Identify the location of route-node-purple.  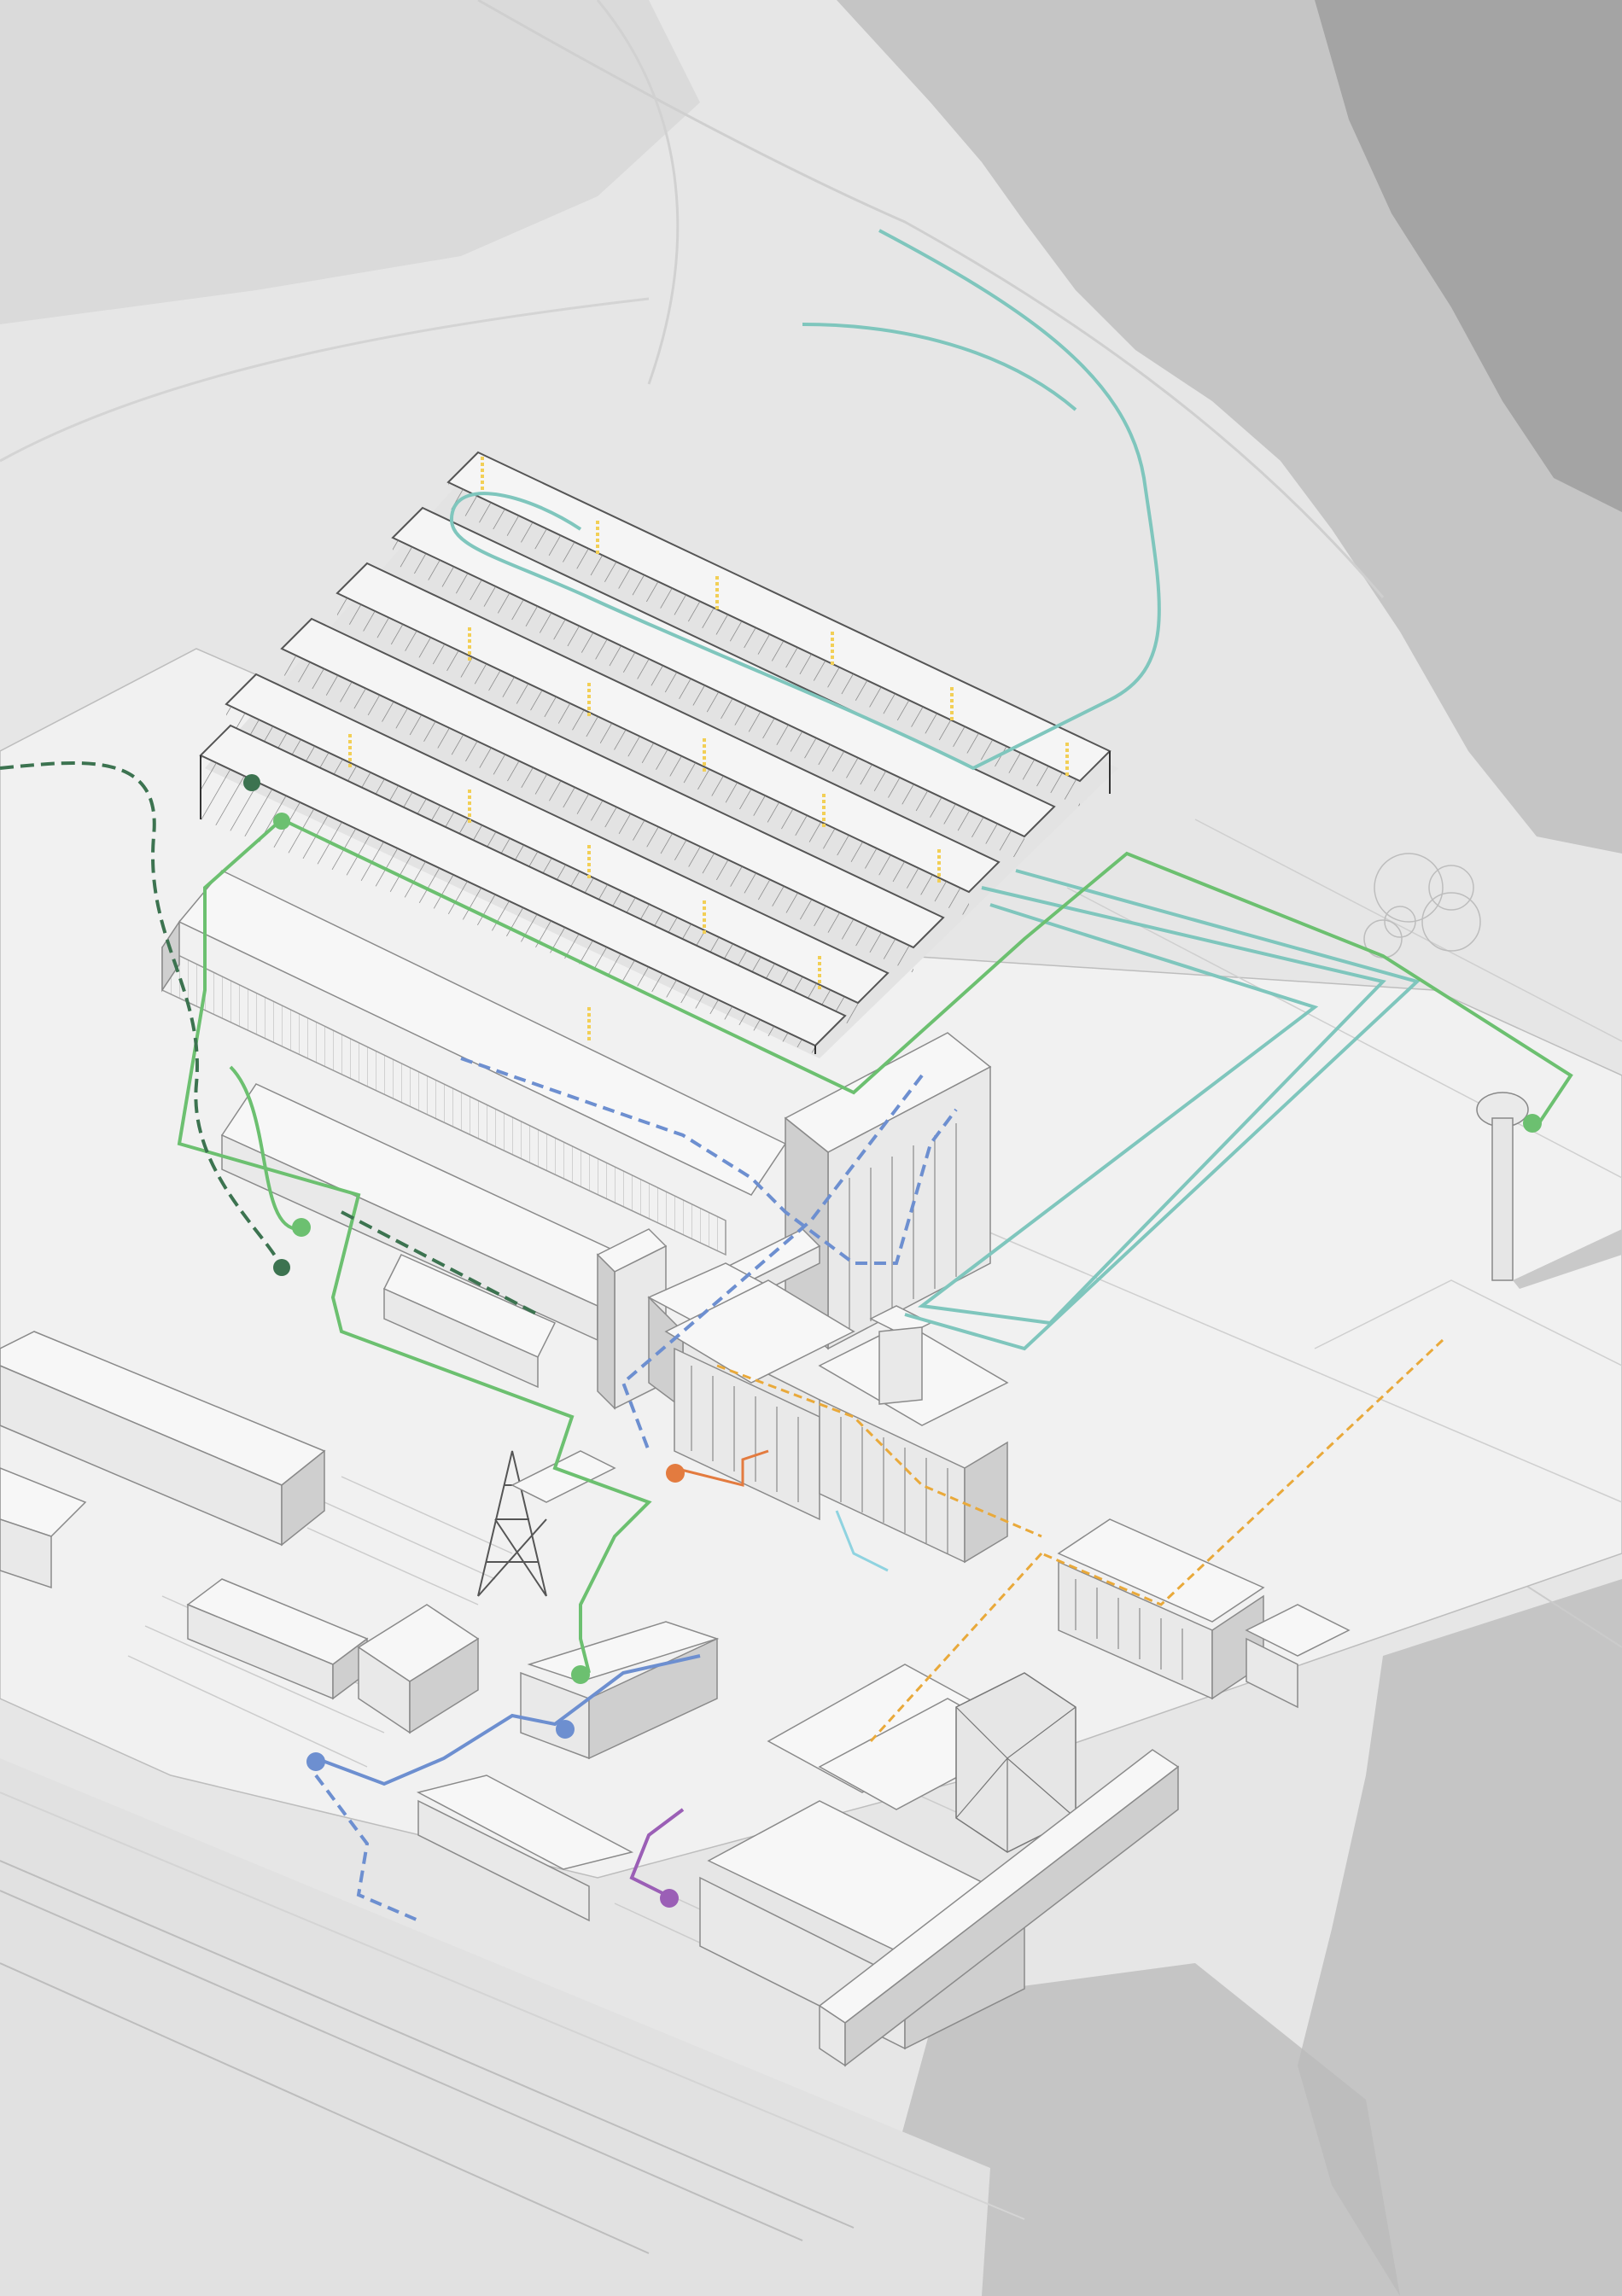
(669, 1898).